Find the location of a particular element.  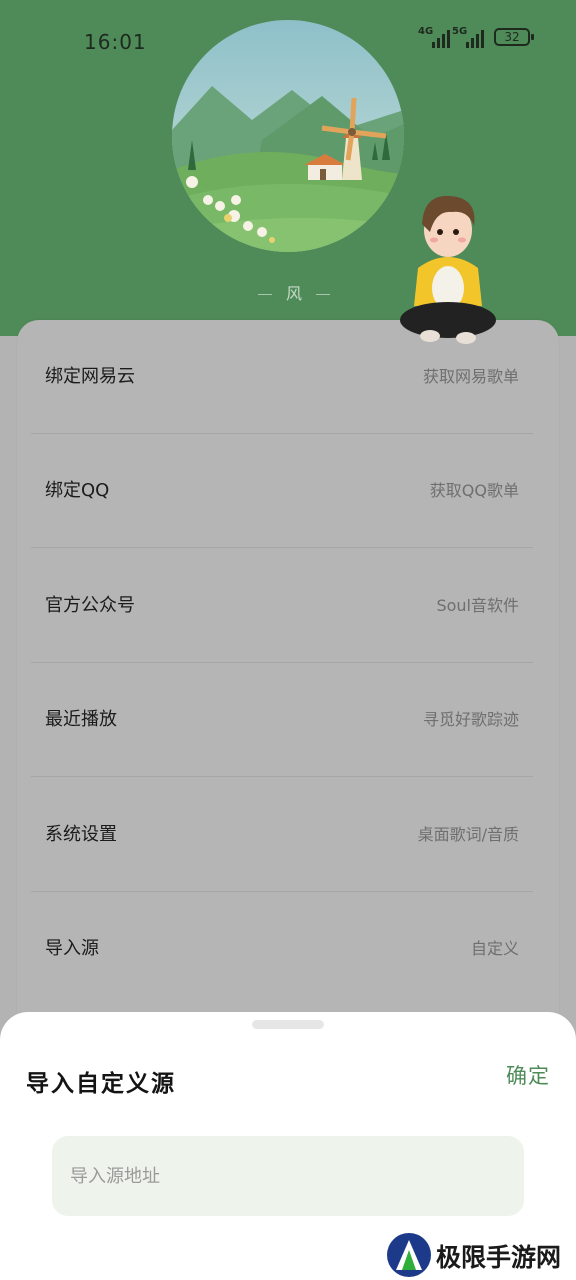

setting-subtitle: 桌面歌词/音质 is located at coordinates (468, 834).